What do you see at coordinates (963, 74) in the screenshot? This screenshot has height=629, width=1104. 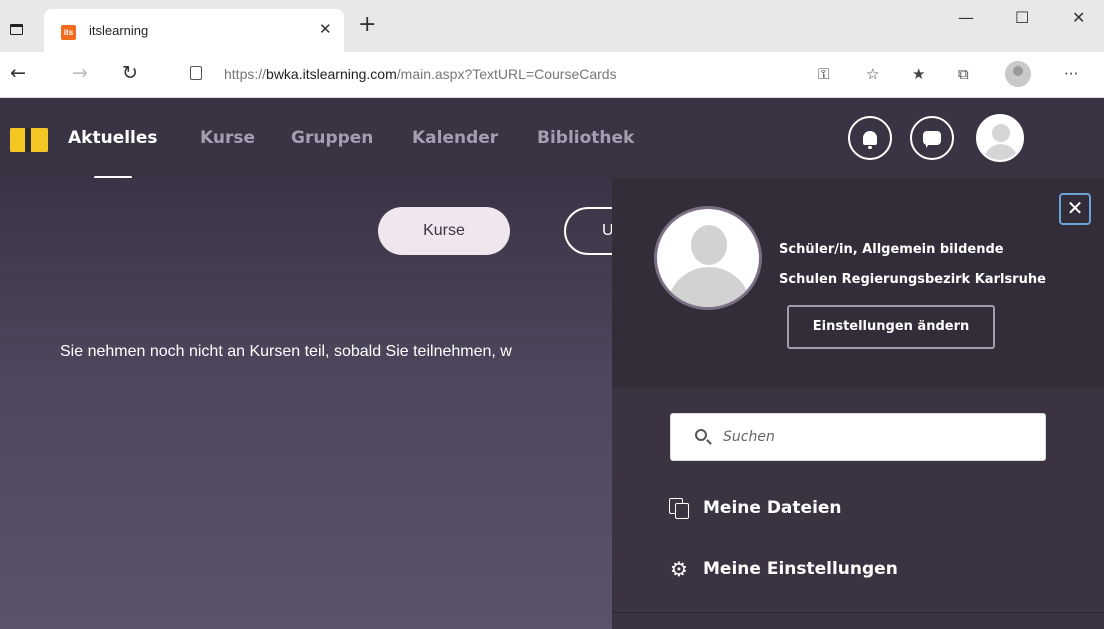 I see `collections-icon: ⧉` at bounding box center [963, 74].